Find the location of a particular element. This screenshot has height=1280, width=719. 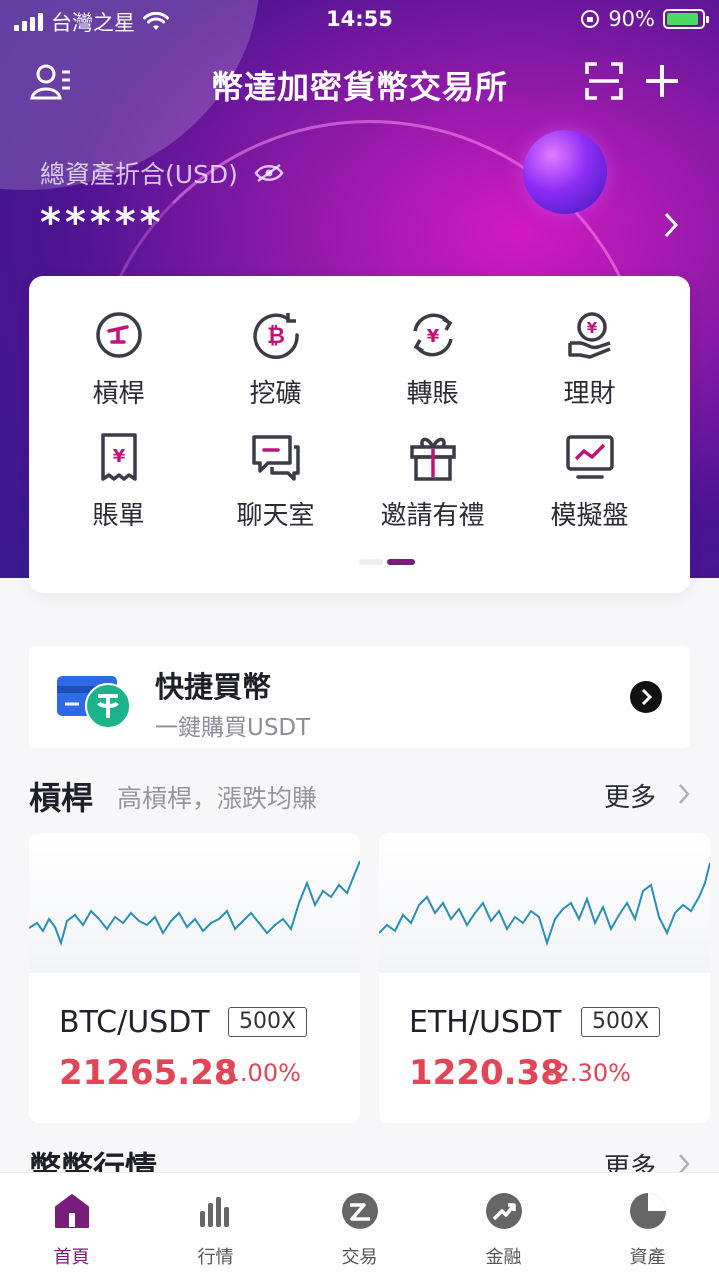

func-label: 理財 is located at coordinates (589, 394).